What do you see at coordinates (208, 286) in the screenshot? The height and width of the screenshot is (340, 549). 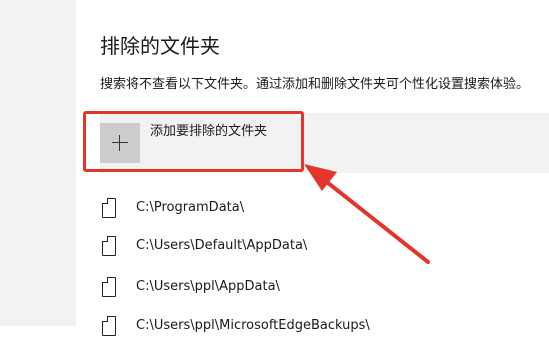 I see `folder-path: C:\Users\ppl\AppData\` at bounding box center [208, 286].